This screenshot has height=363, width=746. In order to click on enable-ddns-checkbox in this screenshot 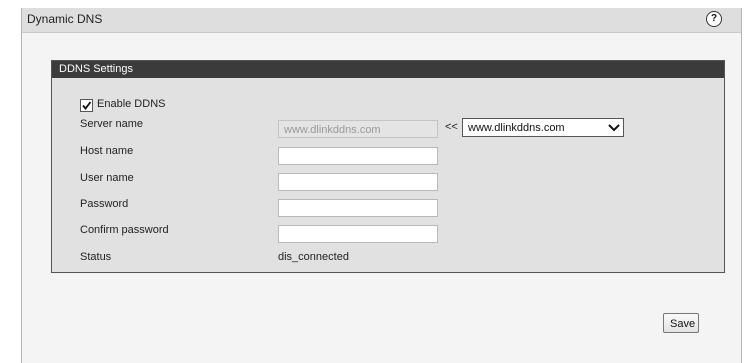, I will do `click(86, 105)`.